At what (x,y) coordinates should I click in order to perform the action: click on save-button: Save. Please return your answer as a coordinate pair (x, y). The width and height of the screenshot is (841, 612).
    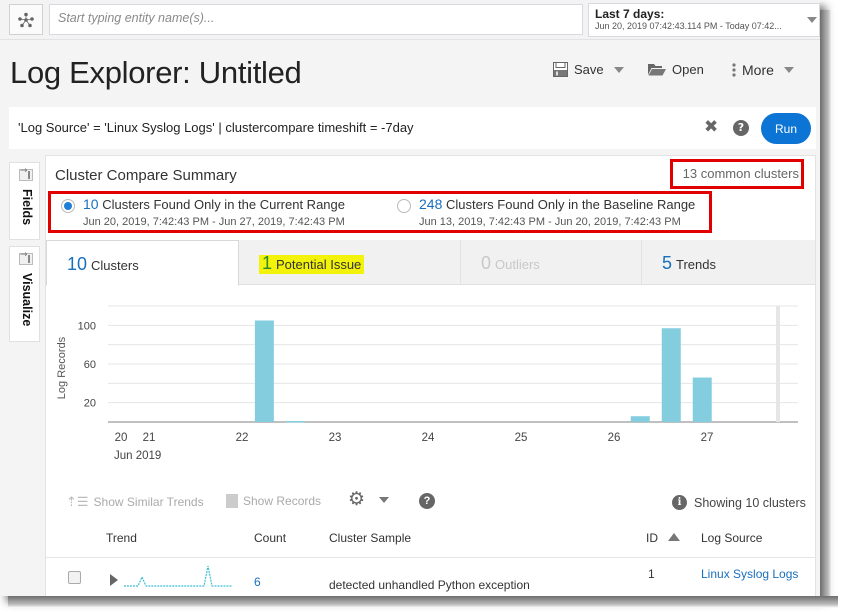
    Looking at the image, I should click on (588, 69).